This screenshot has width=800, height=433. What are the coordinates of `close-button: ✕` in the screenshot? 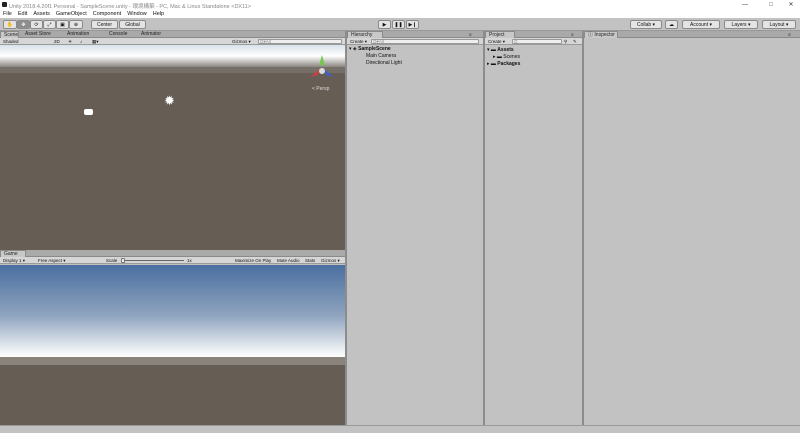 It's located at (791, 5).